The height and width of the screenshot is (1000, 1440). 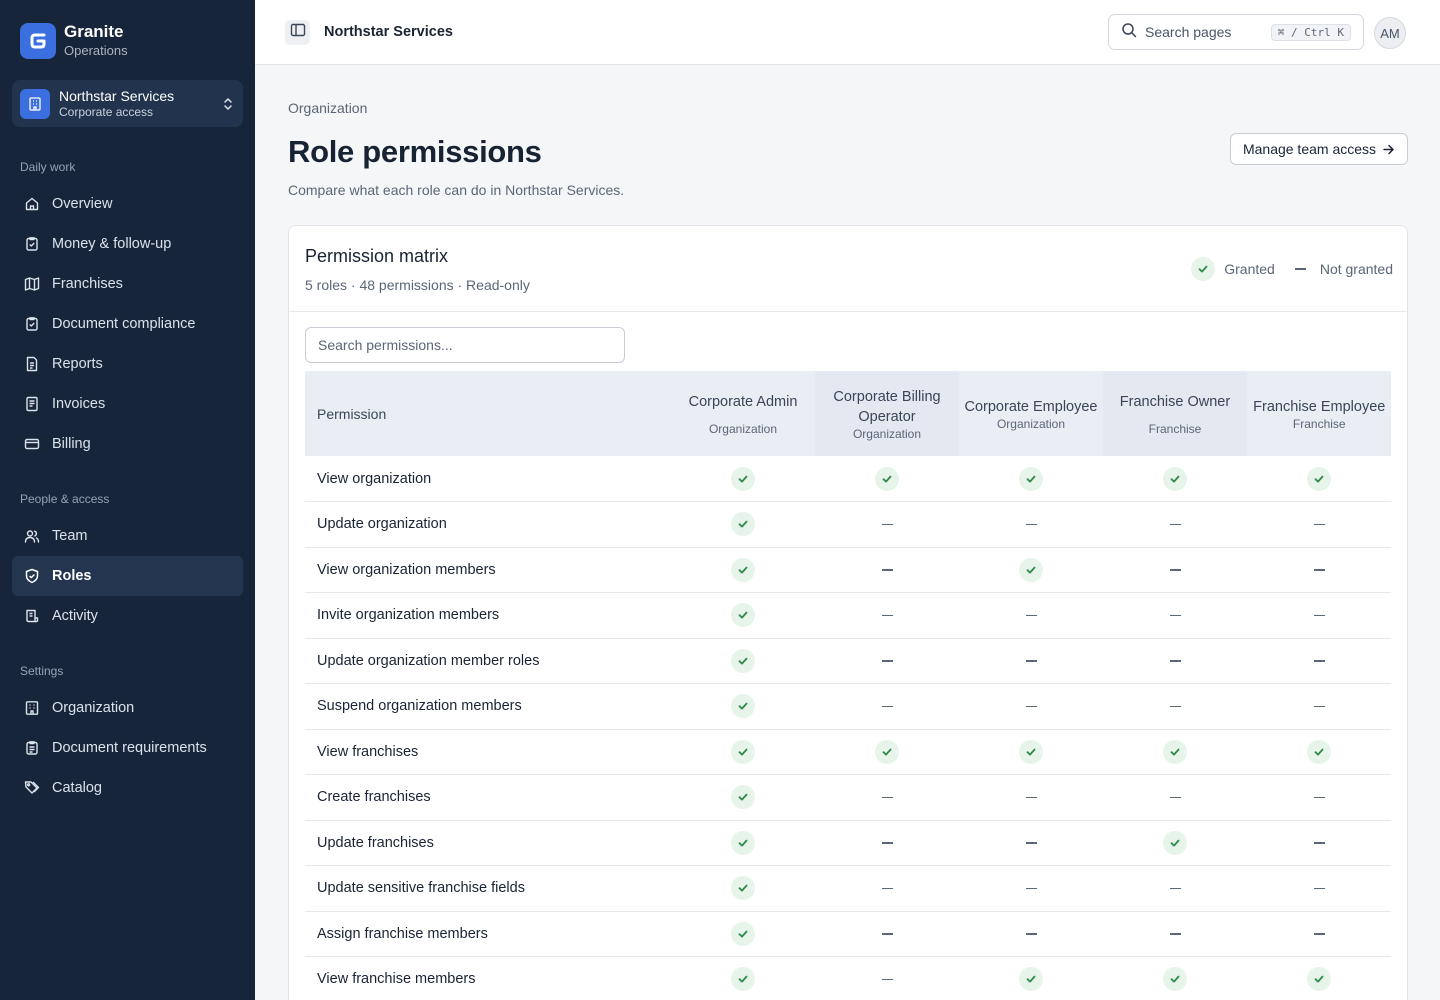 I want to click on permission-name: Create franchises, so click(x=374, y=797).